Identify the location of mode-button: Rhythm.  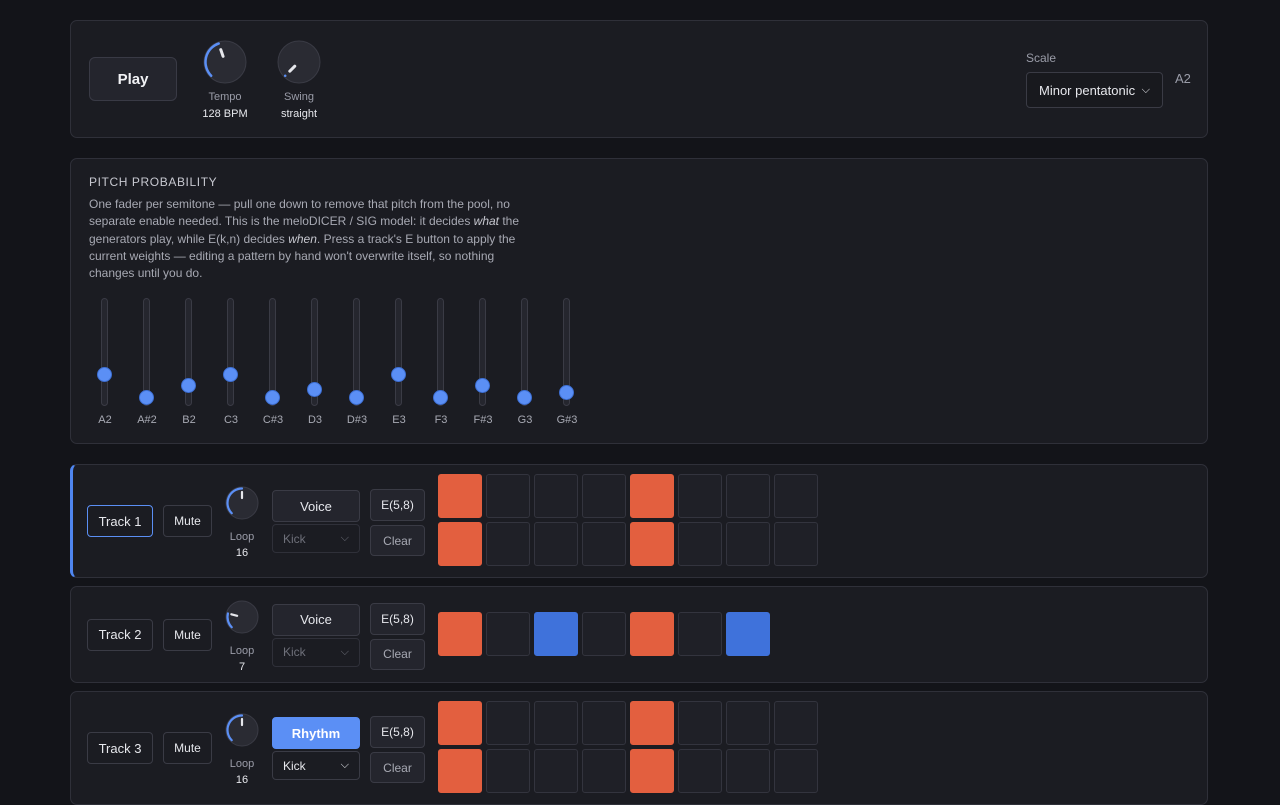
(316, 733).